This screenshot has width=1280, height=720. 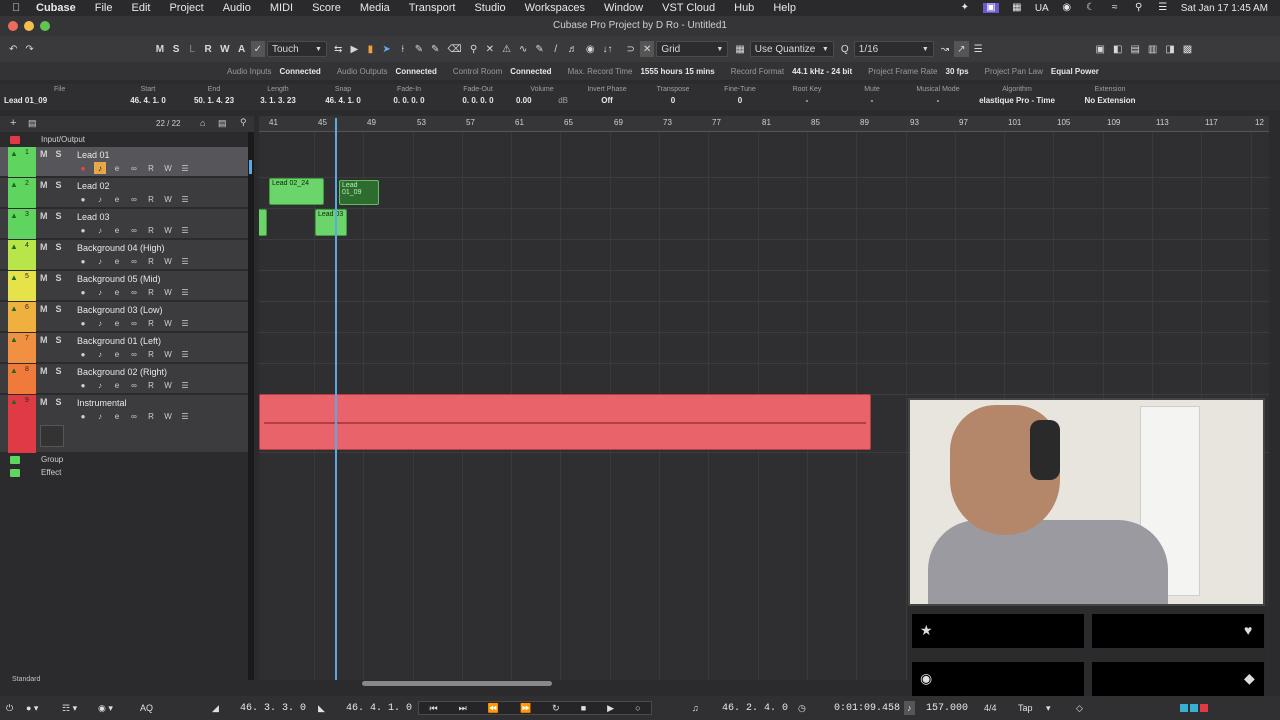 I want to click on menu-edit: Edit, so click(x=140, y=8).